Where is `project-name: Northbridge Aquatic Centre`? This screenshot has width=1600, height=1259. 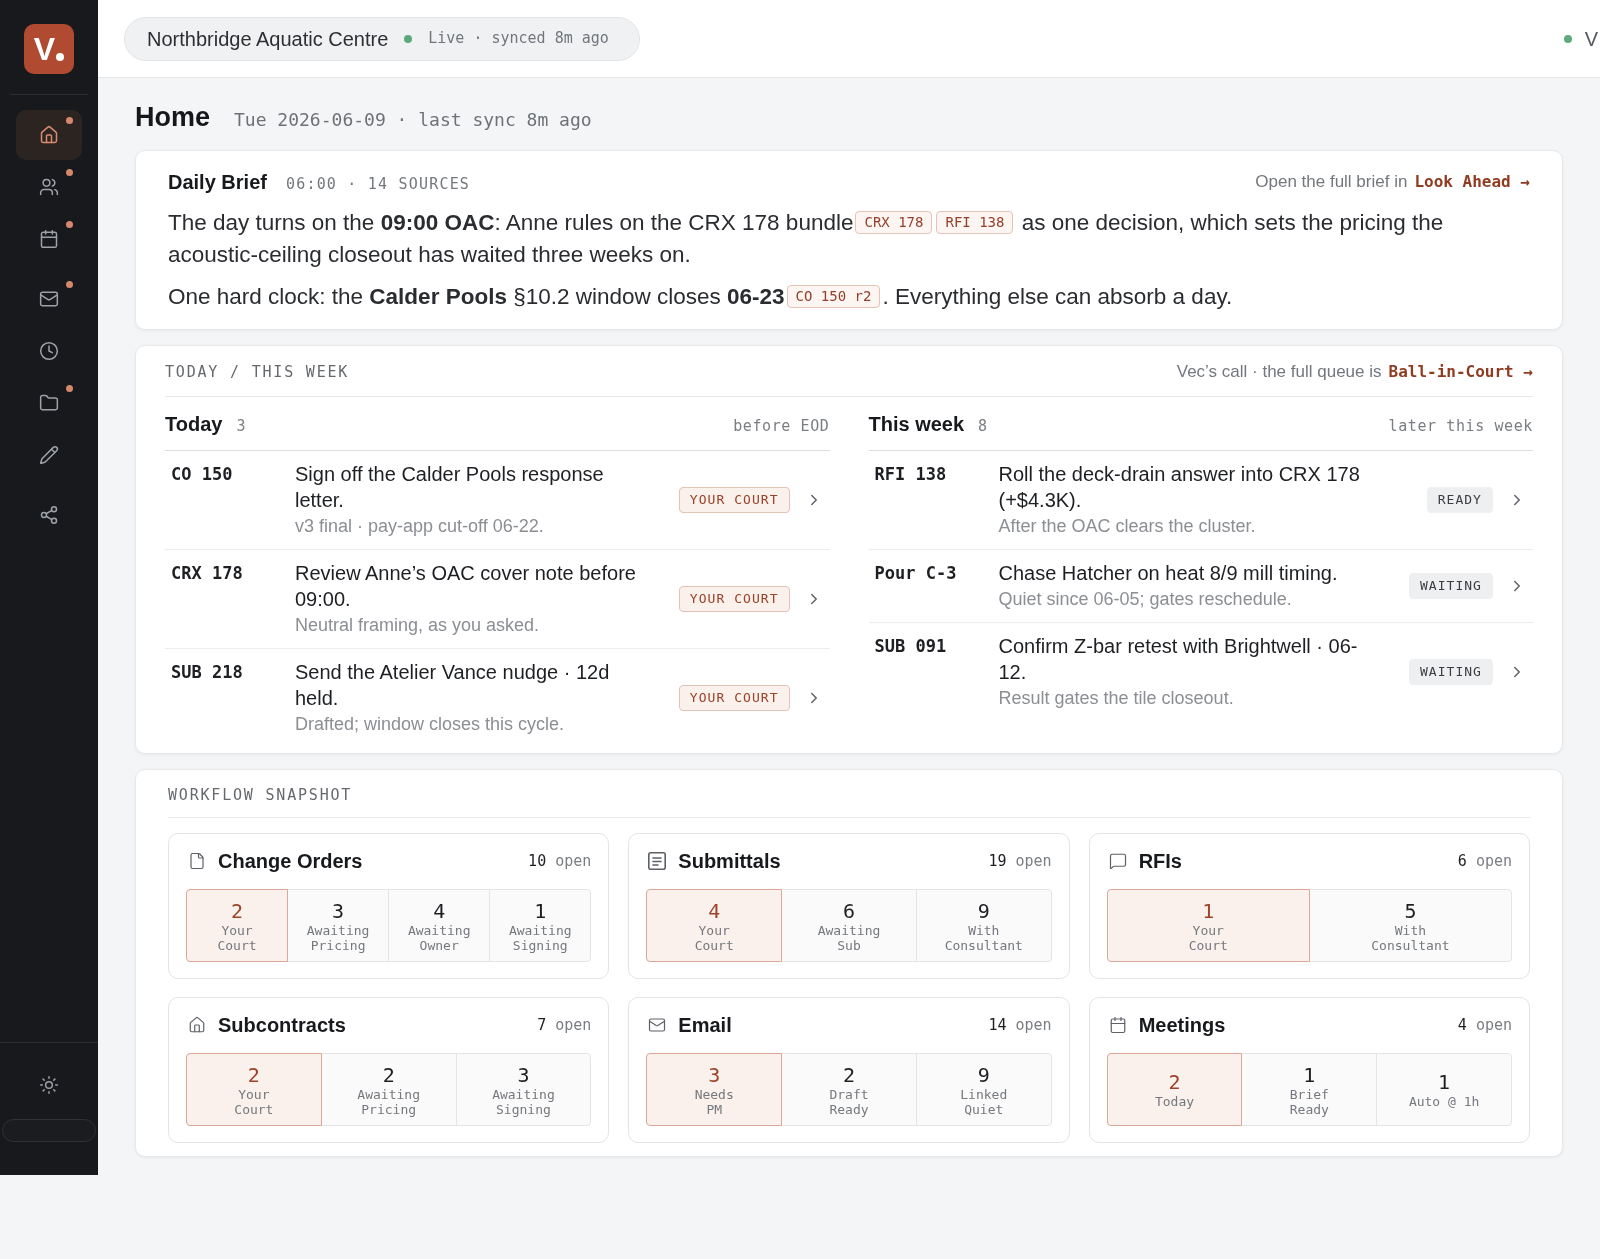
project-name: Northbridge Aquatic Centre is located at coordinates (268, 39).